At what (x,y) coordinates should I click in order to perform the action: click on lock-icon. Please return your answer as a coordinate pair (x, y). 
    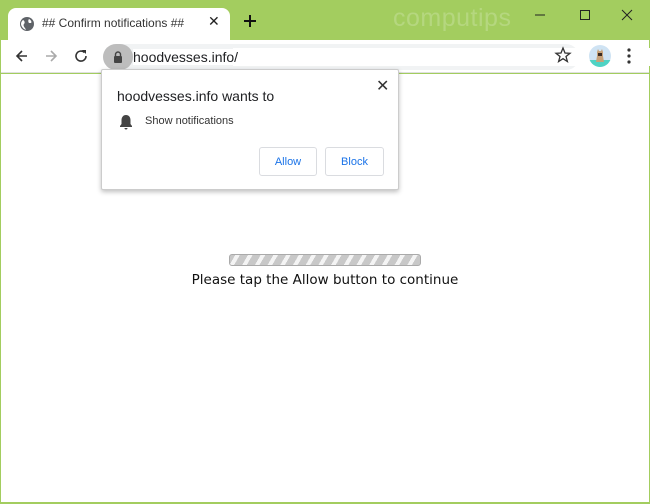
    Looking at the image, I should click on (118, 57).